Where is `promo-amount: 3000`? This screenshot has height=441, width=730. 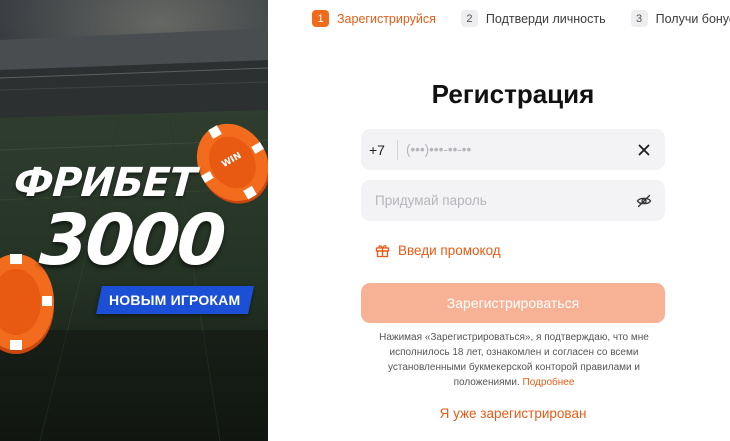 promo-amount: 3000 is located at coordinates (131, 240).